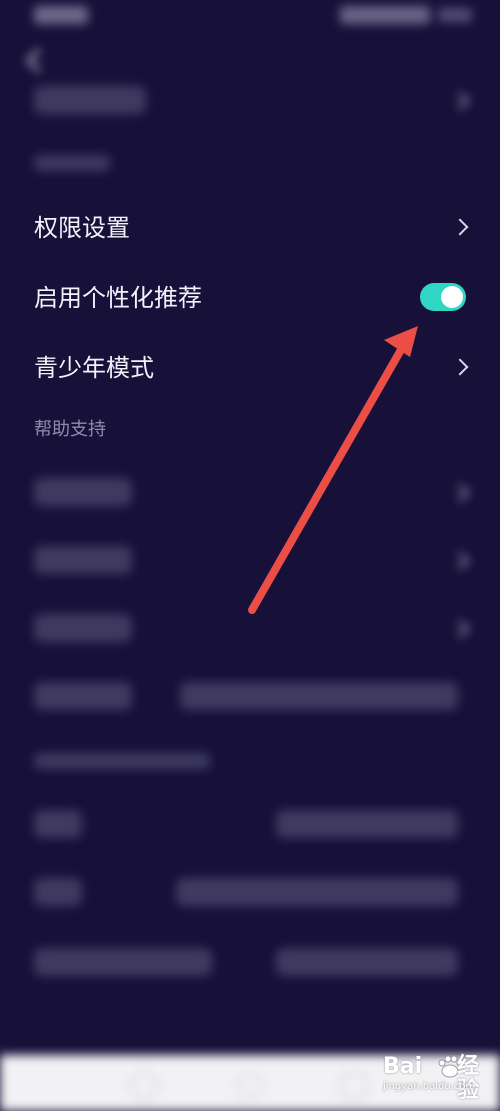 This screenshot has width=500, height=1111. What do you see at coordinates (144, 1086) in the screenshot?
I see `nav-back-icon` at bounding box center [144, 1086].